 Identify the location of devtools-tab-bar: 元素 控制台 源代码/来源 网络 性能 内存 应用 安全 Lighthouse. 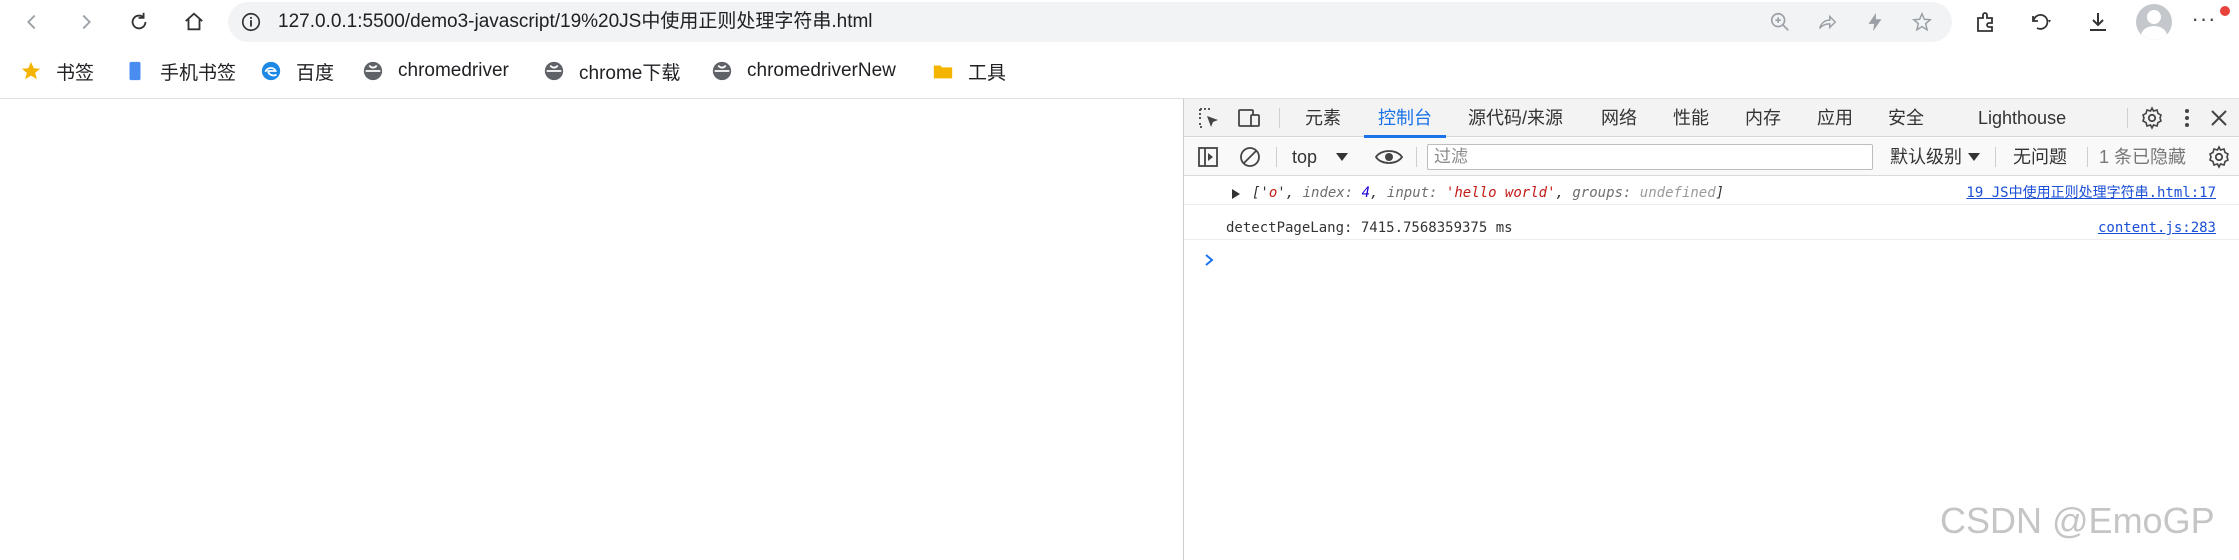
(1711, 118).